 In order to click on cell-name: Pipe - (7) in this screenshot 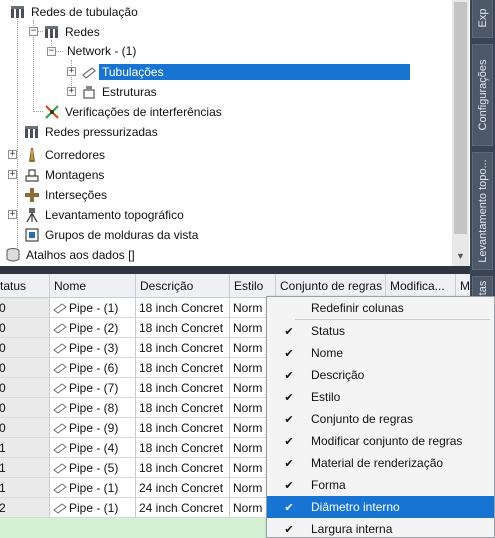, I will do `click(93, 388)`.